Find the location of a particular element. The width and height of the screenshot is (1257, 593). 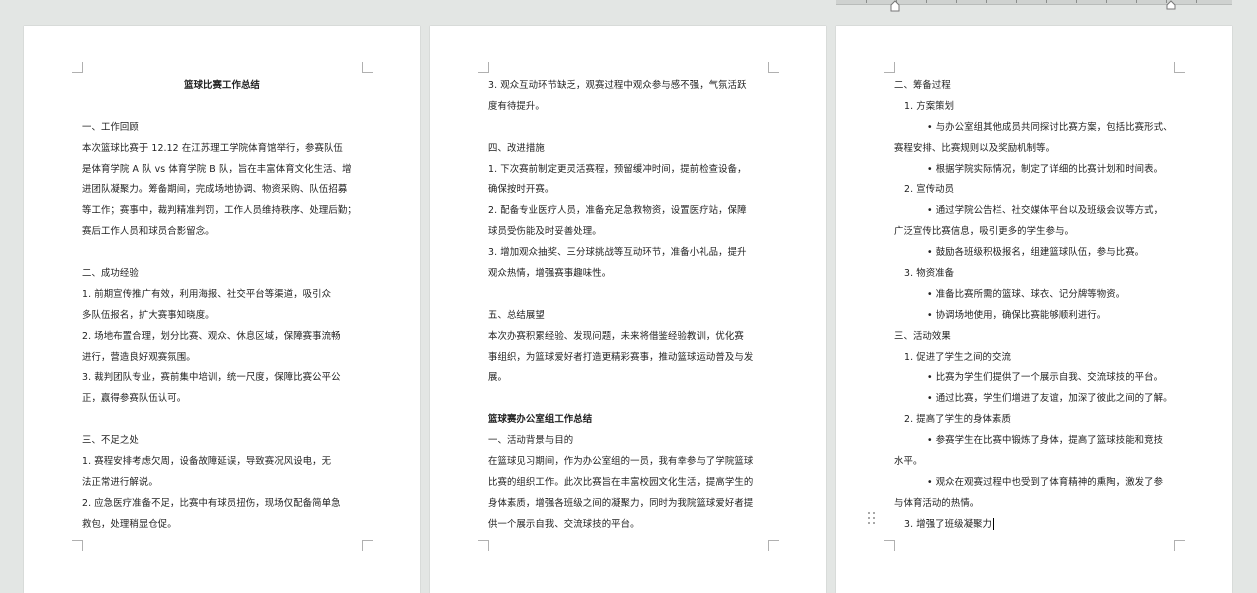

paragraph-line: • 协调场地使用，确保比赛能够顺利进行。 is located at coordinates (1034, 316).